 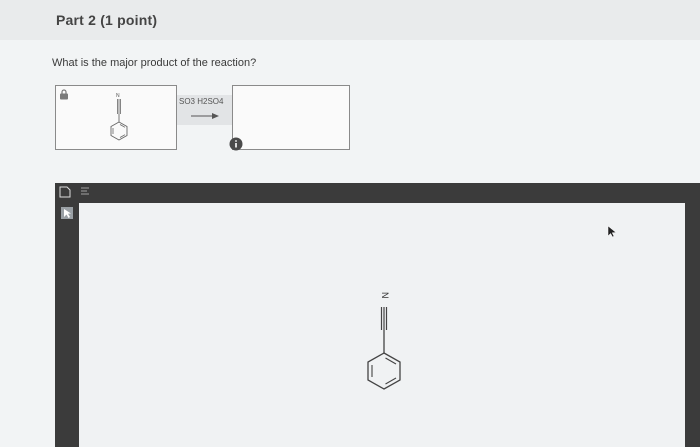 I want to click on part-header: Part 2 (1 point), so click(x=350, y=20).